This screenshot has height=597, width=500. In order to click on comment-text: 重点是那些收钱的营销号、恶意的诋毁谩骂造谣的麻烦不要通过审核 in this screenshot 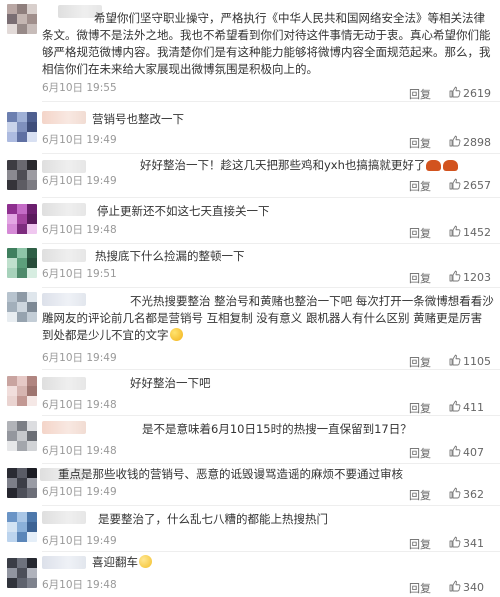, I will do `click(268, 474)`.